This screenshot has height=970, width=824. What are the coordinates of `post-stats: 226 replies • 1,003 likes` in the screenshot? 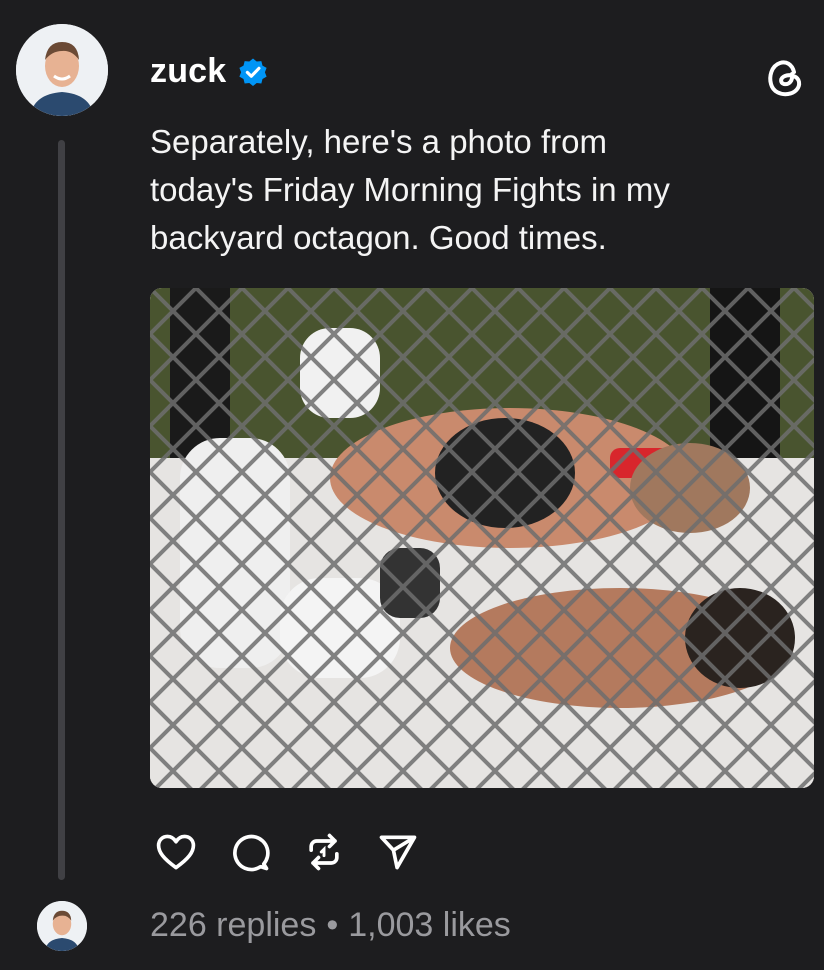 It's located at (330, 925).